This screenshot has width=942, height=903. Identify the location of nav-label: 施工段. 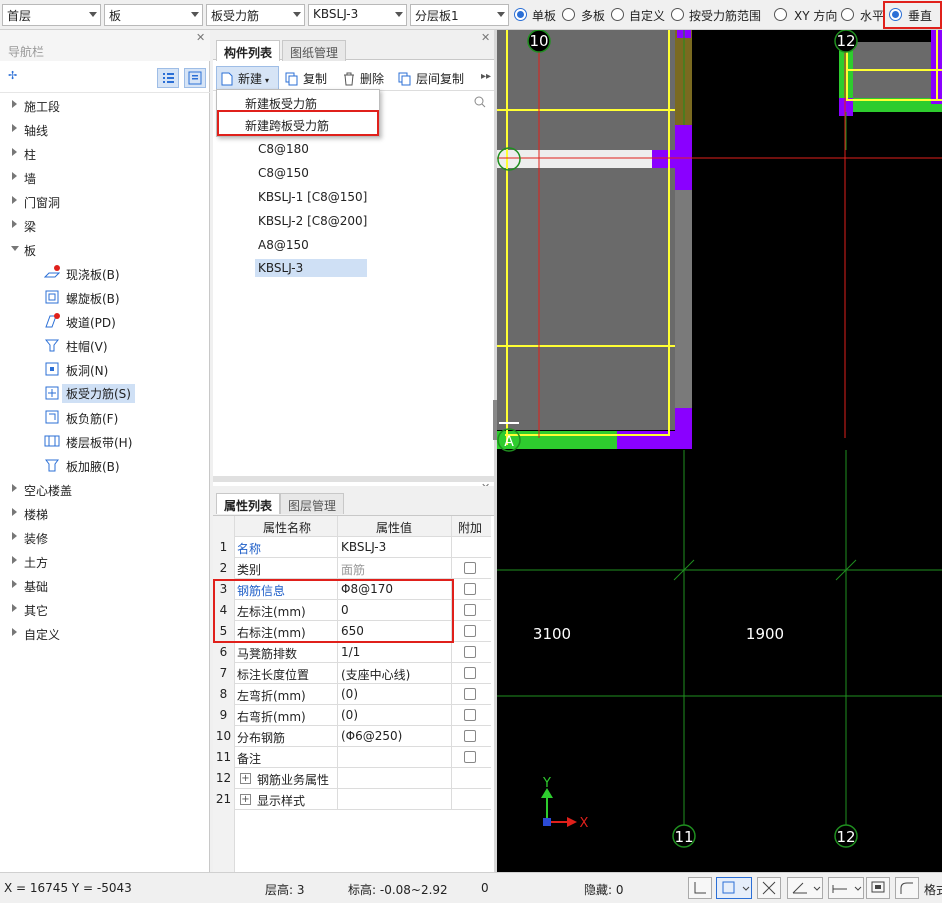
(42, 107).